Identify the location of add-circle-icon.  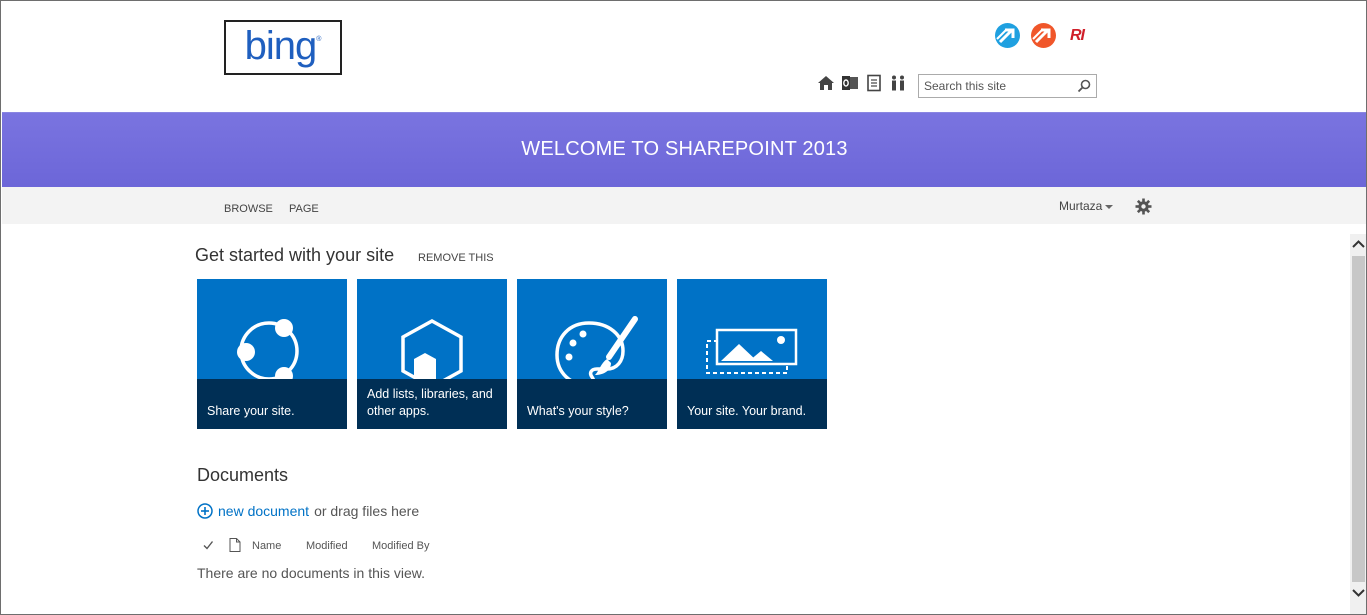
(205, 511).